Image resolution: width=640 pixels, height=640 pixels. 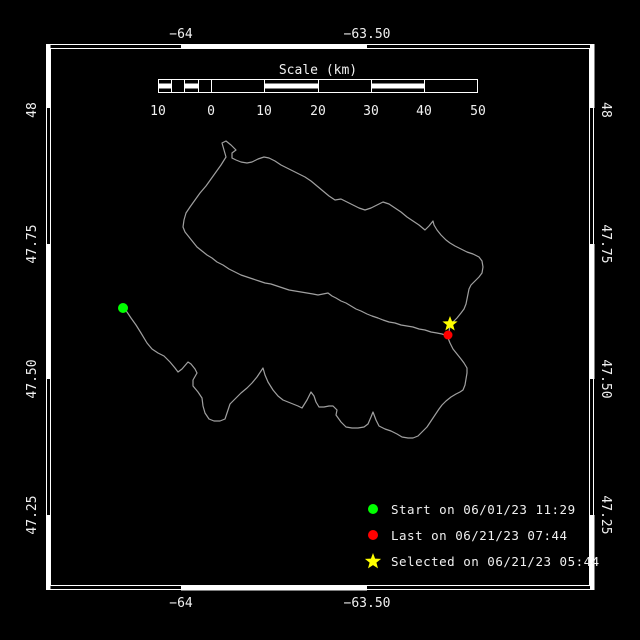 What do you see at coordinates (123, 308) in the screenshot?
I see `start-point-marker` at bounding box center [123, 308].